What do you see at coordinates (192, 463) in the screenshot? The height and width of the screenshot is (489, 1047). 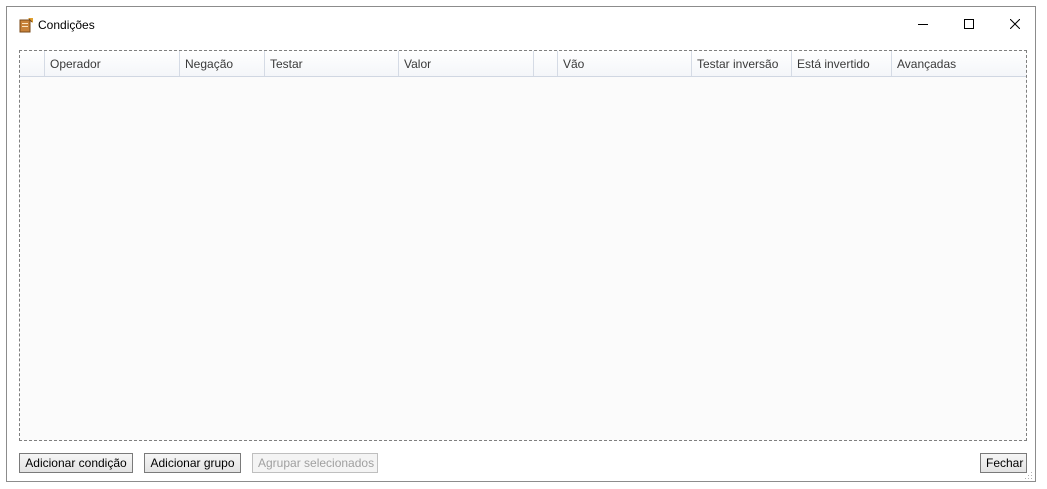 I see `add-group-button: Adicionar grupo` at bounding box center [192, 463].